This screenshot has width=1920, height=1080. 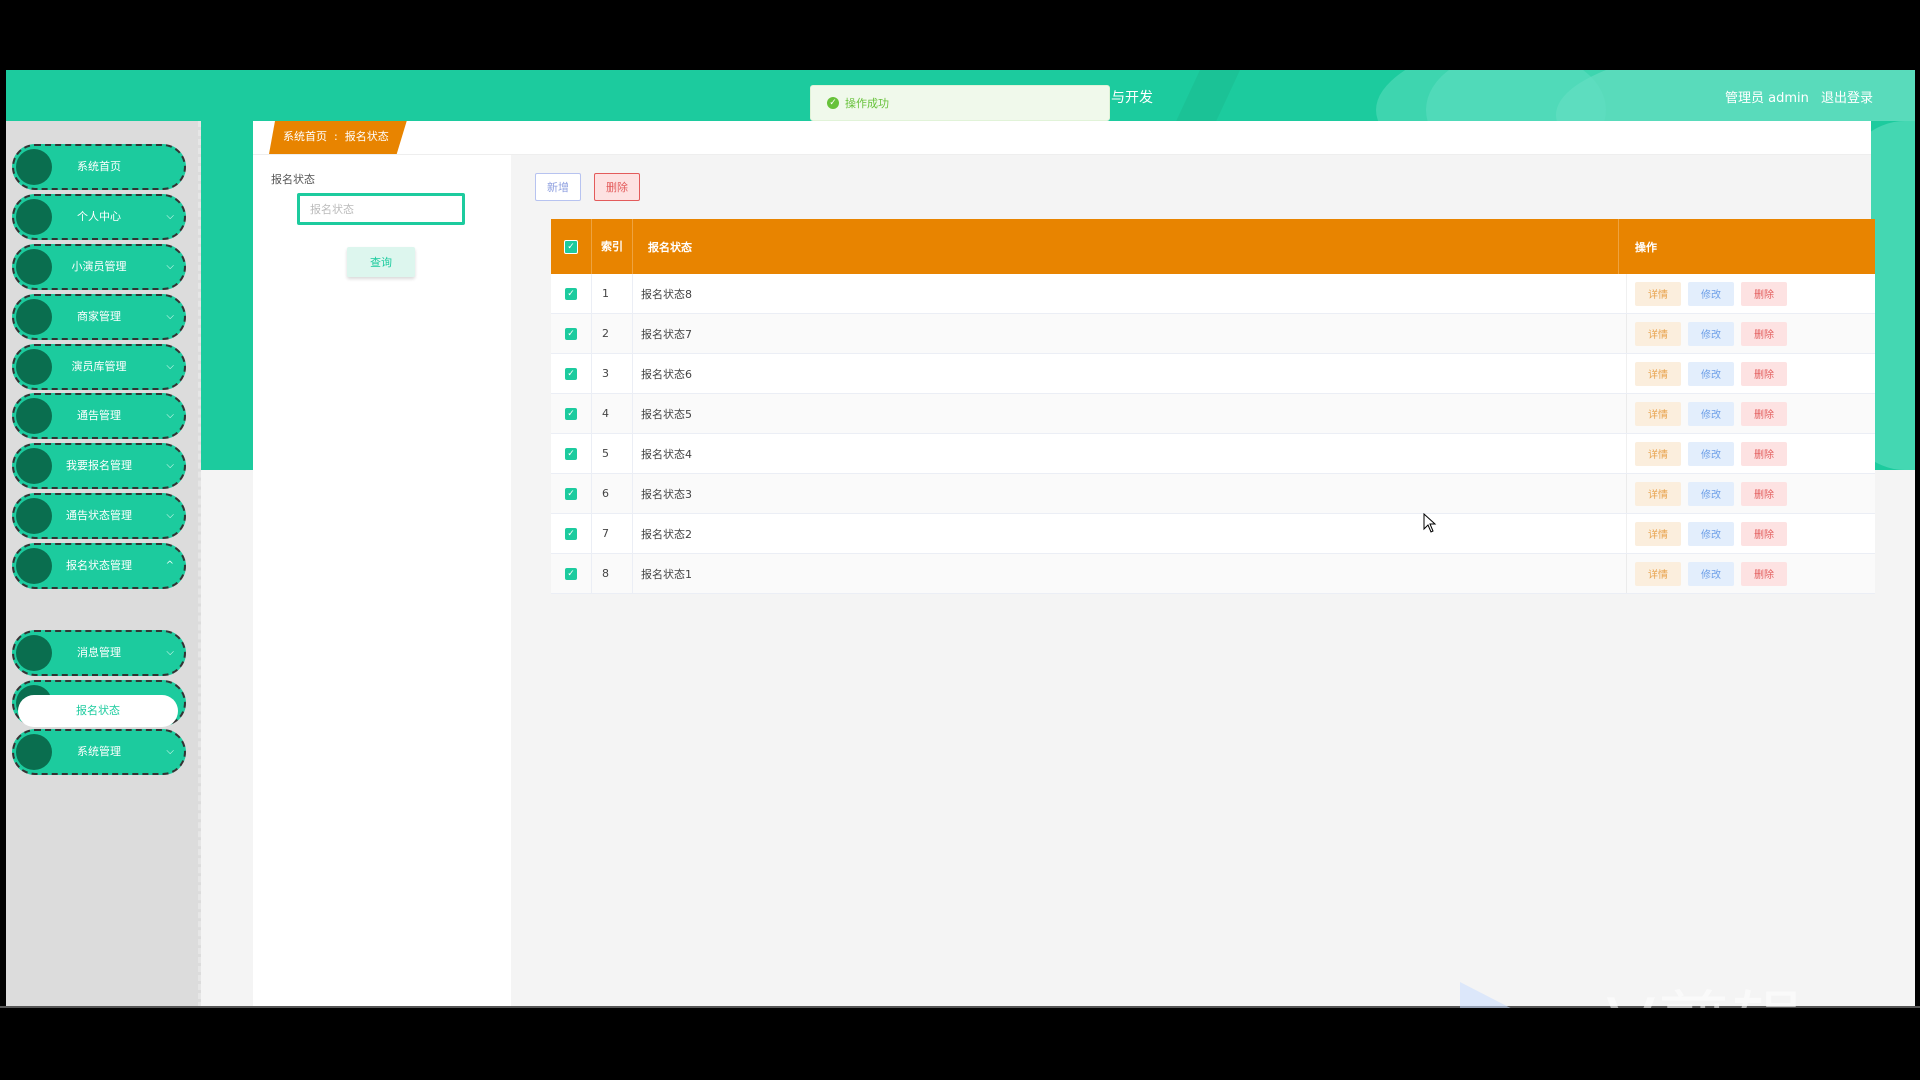 I want to click on sidebar-item-label: 报名状态管理, so click(x=99, y=565).